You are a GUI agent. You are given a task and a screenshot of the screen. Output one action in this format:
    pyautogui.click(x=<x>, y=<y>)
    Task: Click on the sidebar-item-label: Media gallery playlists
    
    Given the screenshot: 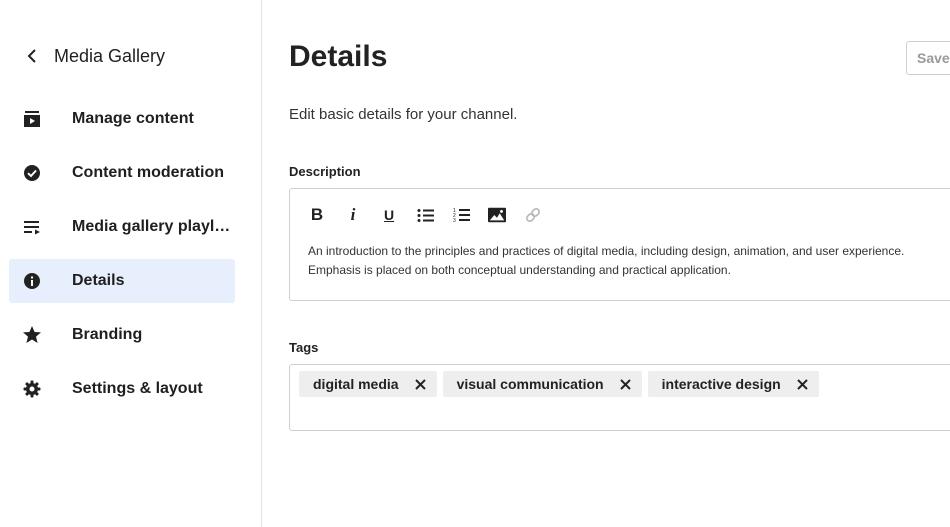 What is the action you would take?
    pyautogui.click(x=153, y=226)
    